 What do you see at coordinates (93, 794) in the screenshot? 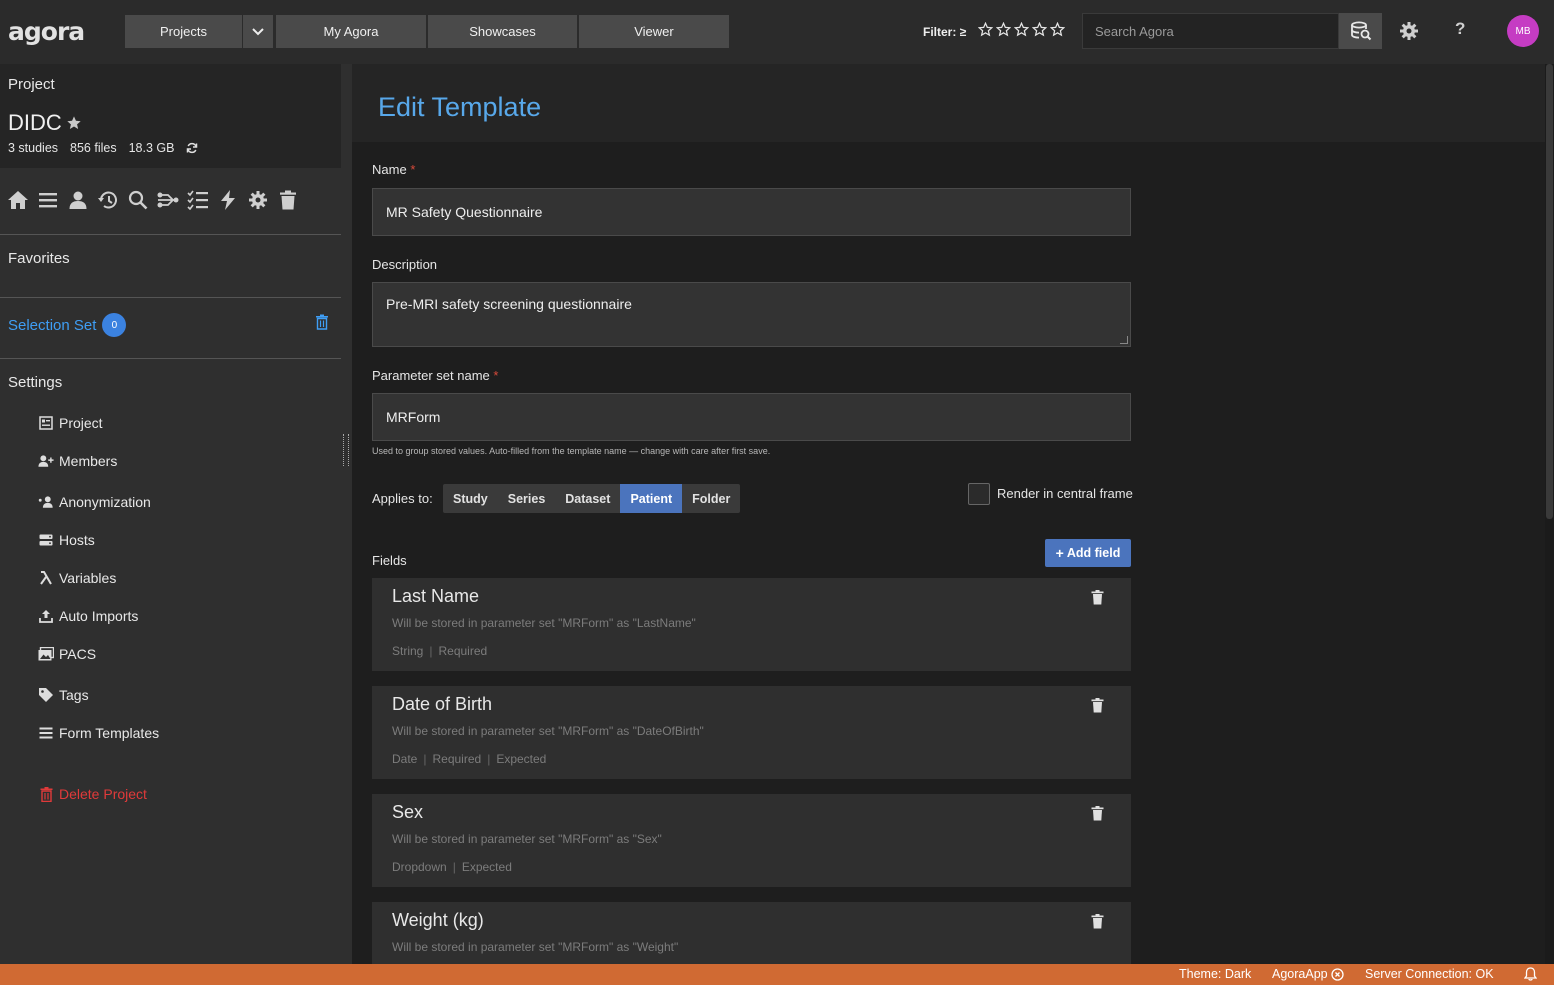
I see `delete-project-button: Delete Project` at bounding box center [93, 794].